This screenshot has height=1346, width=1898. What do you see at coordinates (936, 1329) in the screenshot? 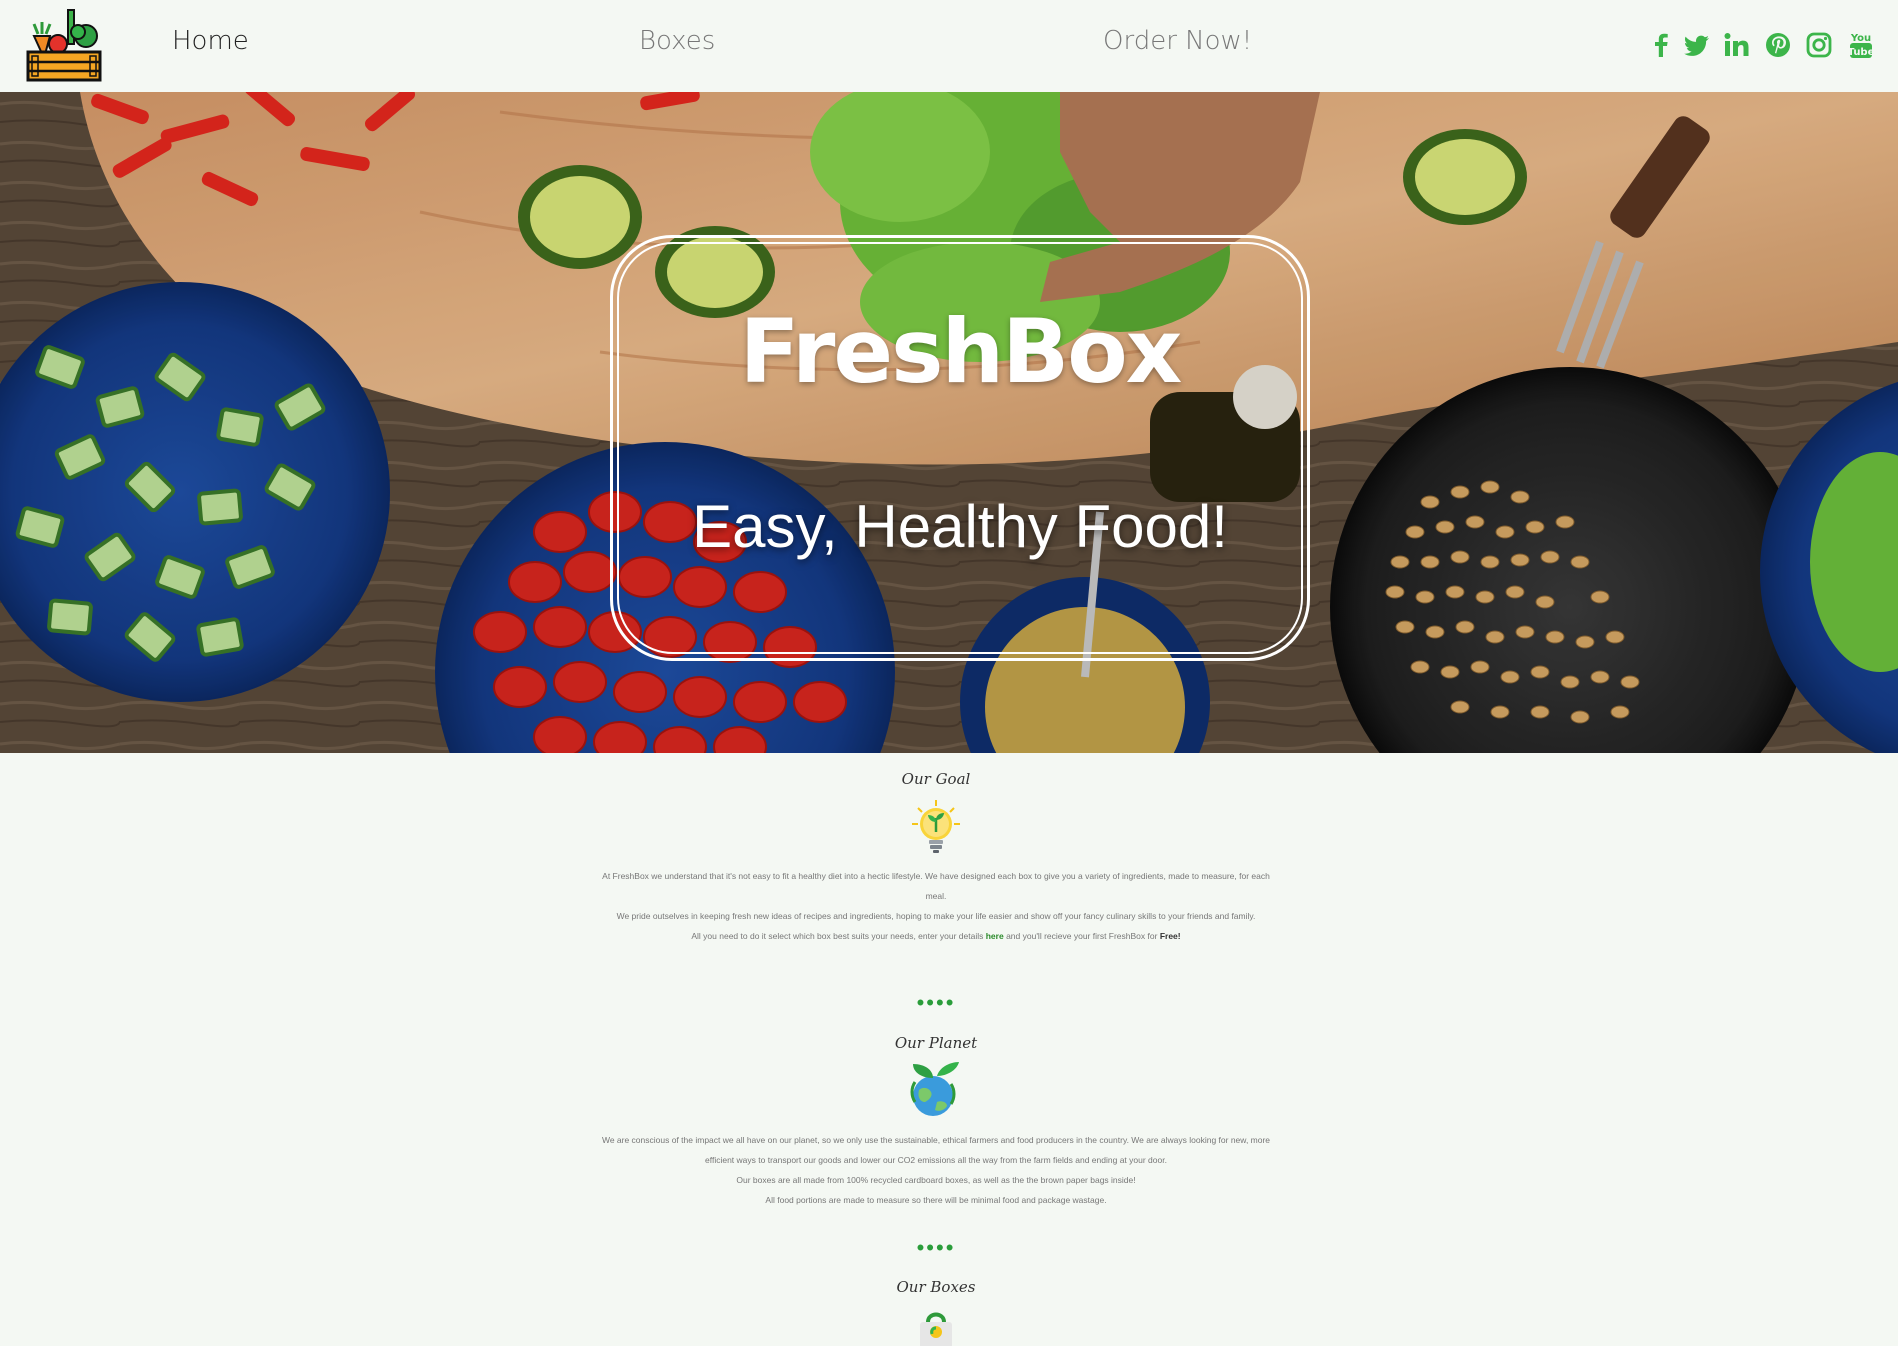
I see `shopping-bag-icon` at bounding box center [936, 1329].